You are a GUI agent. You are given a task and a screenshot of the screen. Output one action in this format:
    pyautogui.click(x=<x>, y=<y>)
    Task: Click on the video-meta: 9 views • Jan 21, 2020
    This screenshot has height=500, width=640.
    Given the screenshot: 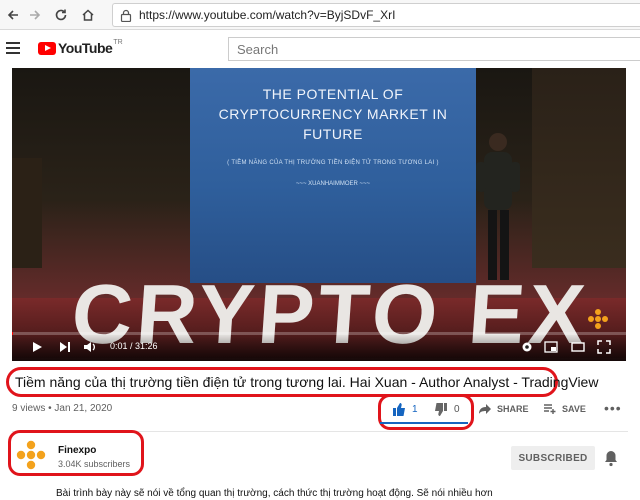 What is the action you would take?
    pyautogui.click(x=62, y=408)
    